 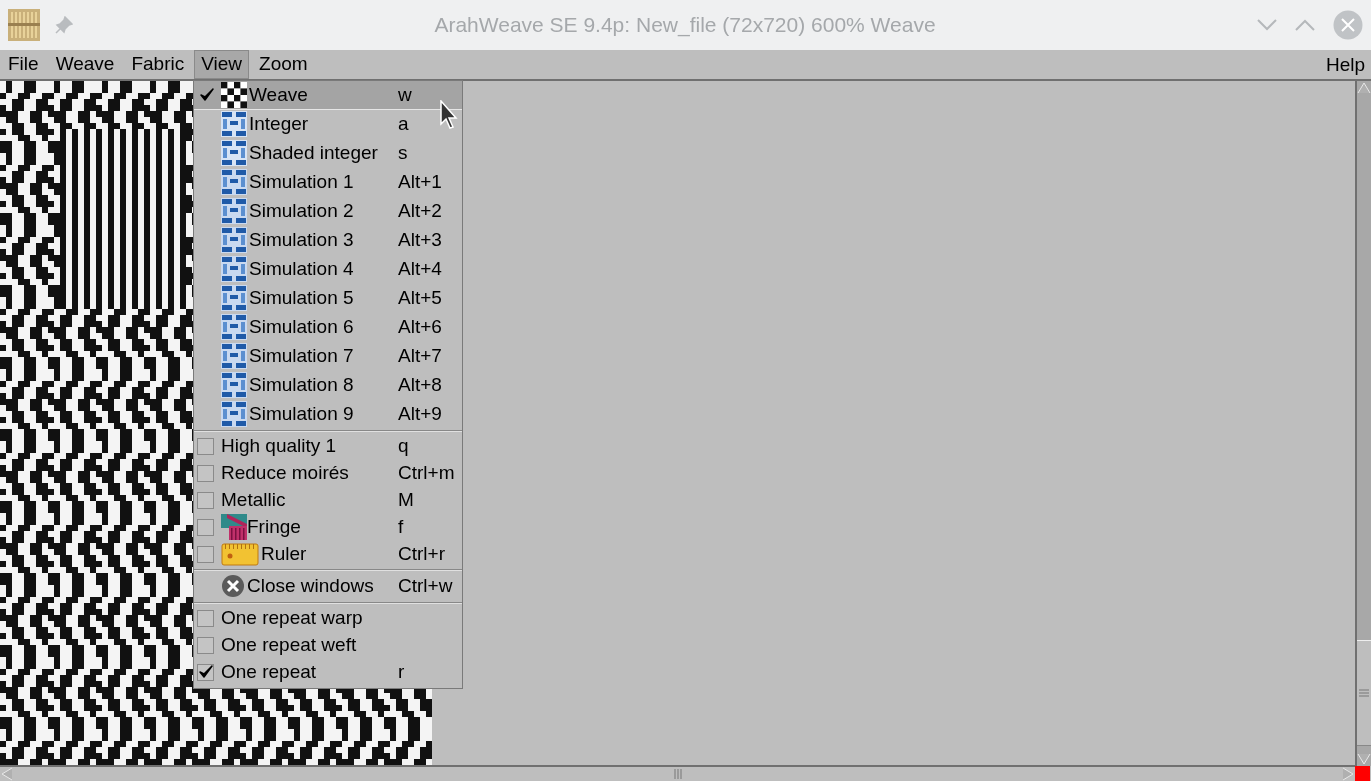 I want to click on menu-item: Fabric, so click(x=158, y=64).